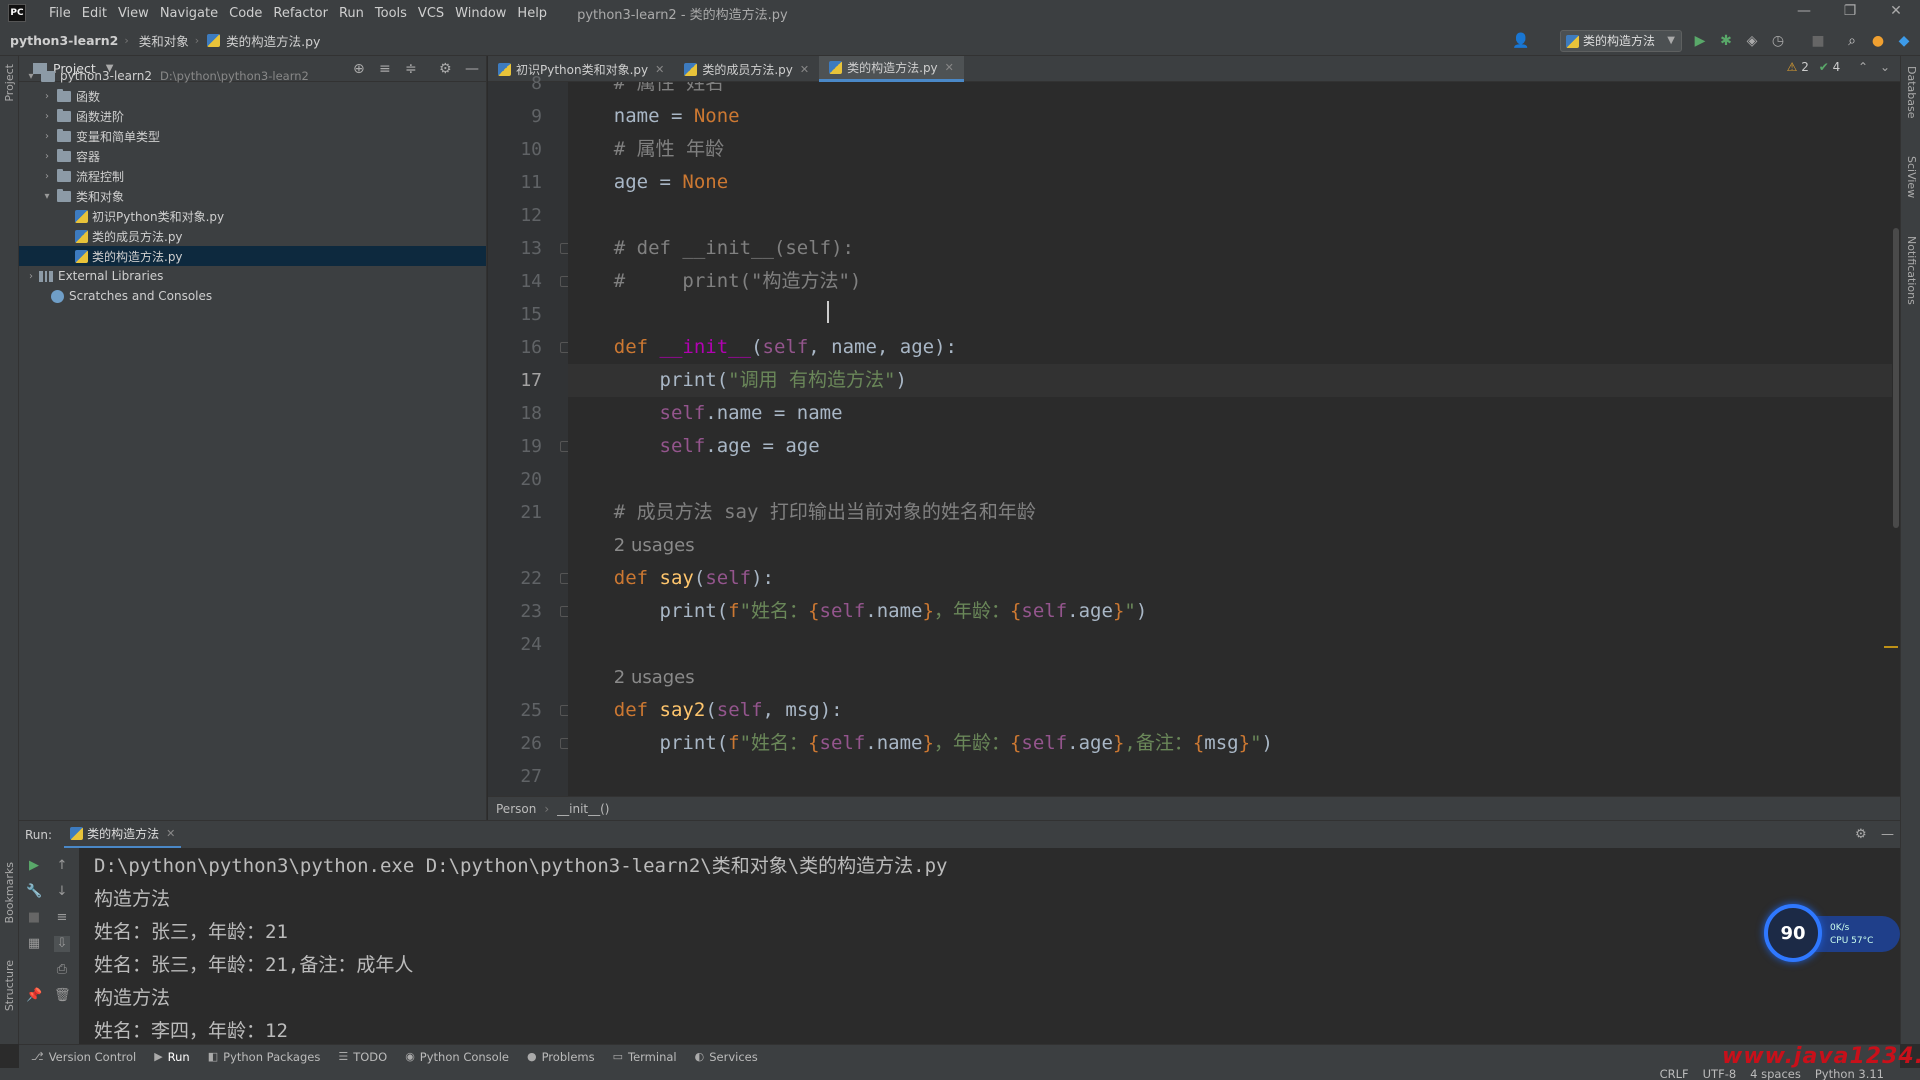 Image resolution: width=1920 pixels, height=1080 pixels. What do you see at coordinates (83, 1057) in the screenshot?
I see `tool-tab-version-control: ⎇ Version Control` at bounding box center [83, 1057].